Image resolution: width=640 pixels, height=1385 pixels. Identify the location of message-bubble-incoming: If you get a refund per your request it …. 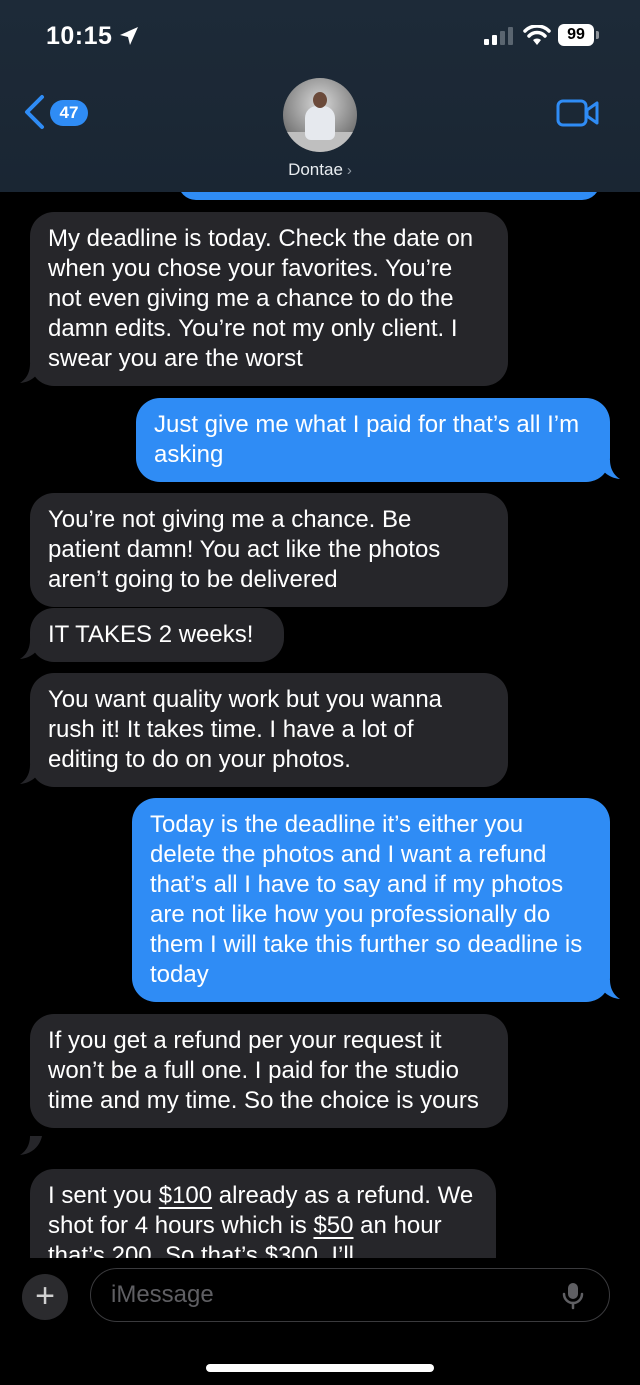
(269, 1071).